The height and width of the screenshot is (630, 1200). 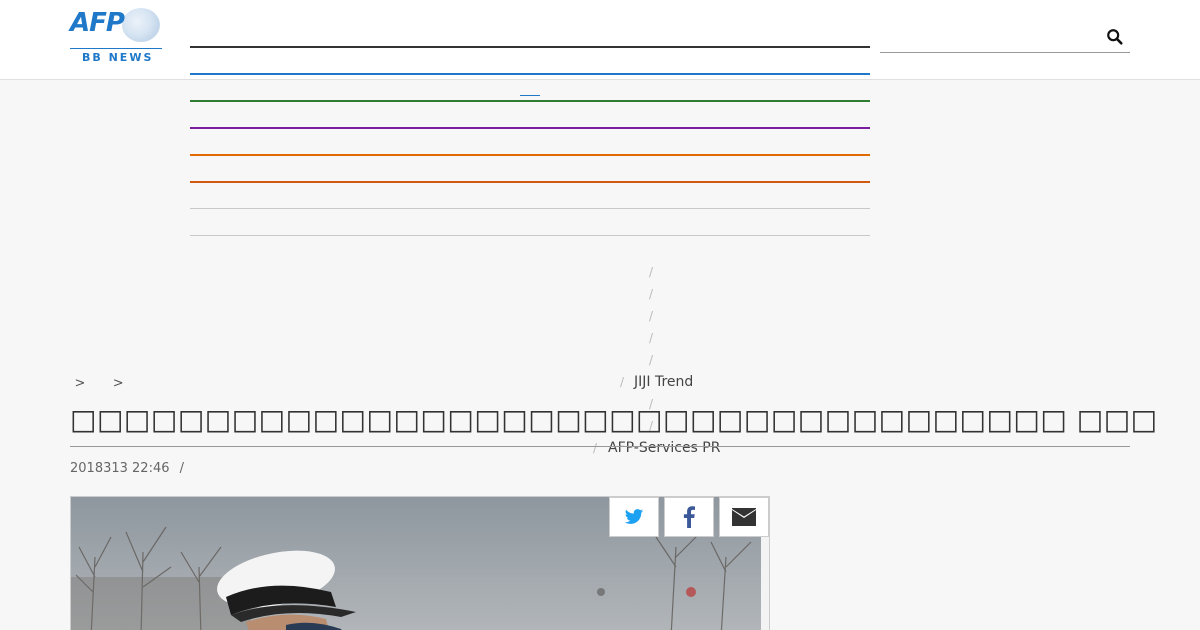 What do you see at coordinates (118, 57) in the screenshot?
I see `logo-subtitle: BB NEWS` at bounding box center [118, 57].